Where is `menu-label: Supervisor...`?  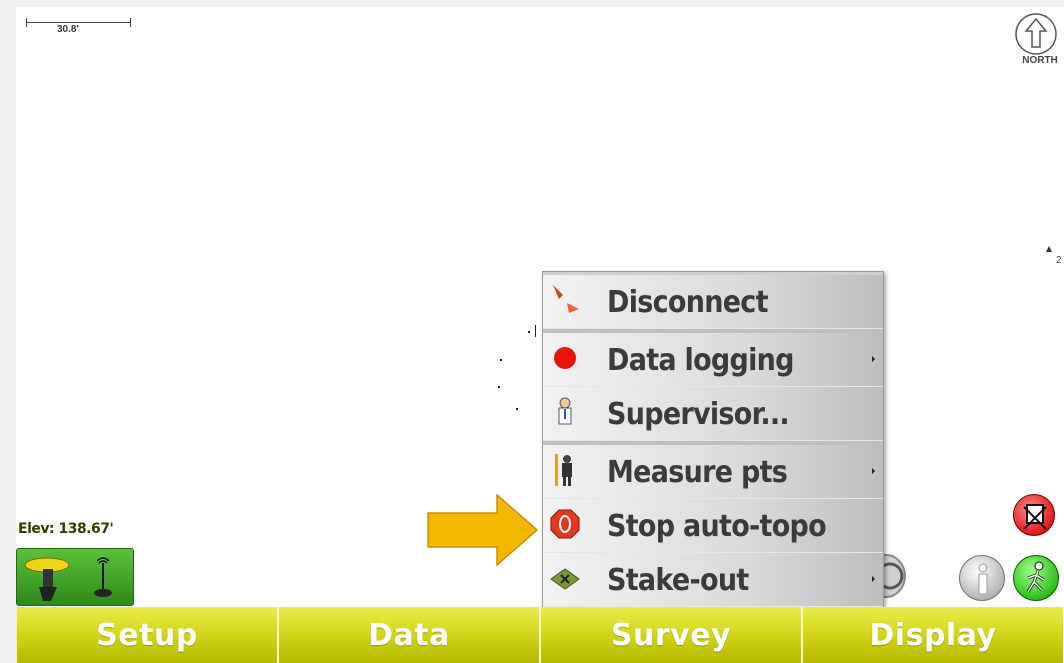
menu-label: Supervisor... is located at coordinates (698, 414).